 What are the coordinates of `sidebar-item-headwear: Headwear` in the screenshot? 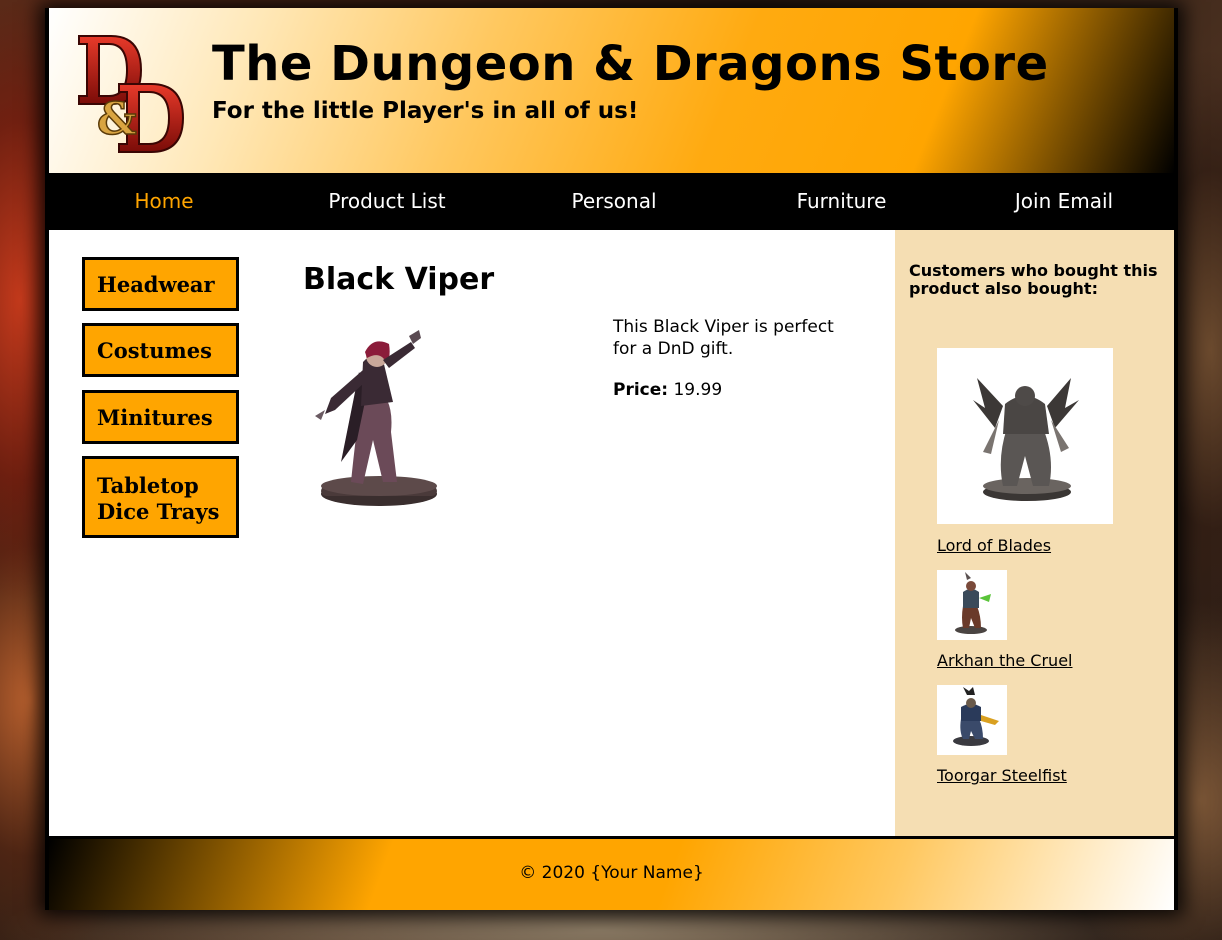 It's located at (160, 284).